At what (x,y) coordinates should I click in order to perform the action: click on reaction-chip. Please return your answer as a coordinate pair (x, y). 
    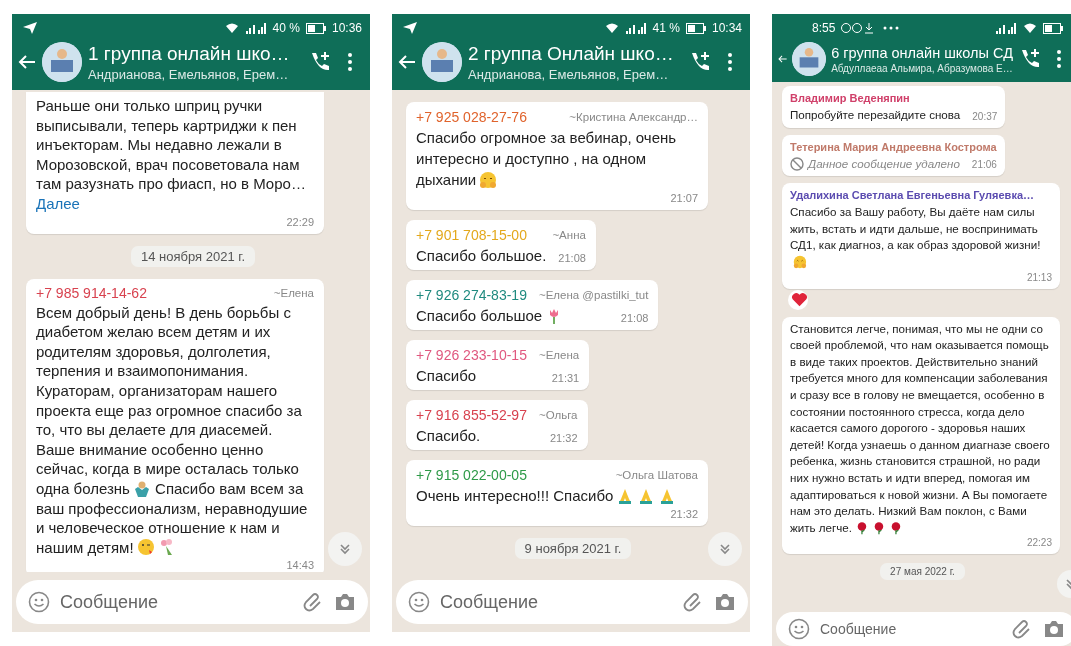
    Looking at the image, I should click on (798, 299).